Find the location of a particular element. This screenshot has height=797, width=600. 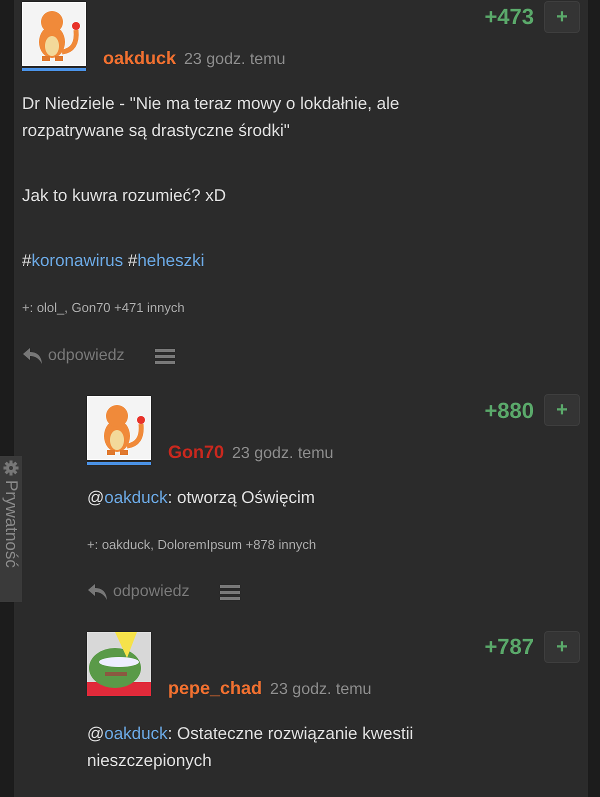

comment-text: #koronawirus #heheszki is located at coordinates (114, 261).